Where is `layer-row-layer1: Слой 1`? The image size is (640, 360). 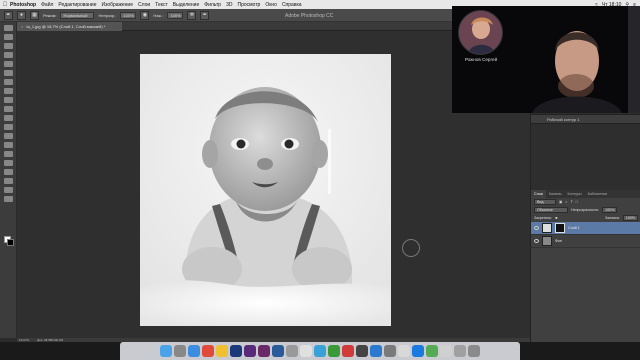 layer-row-layer1: Слой 1 is located at coordinates (585, 228).